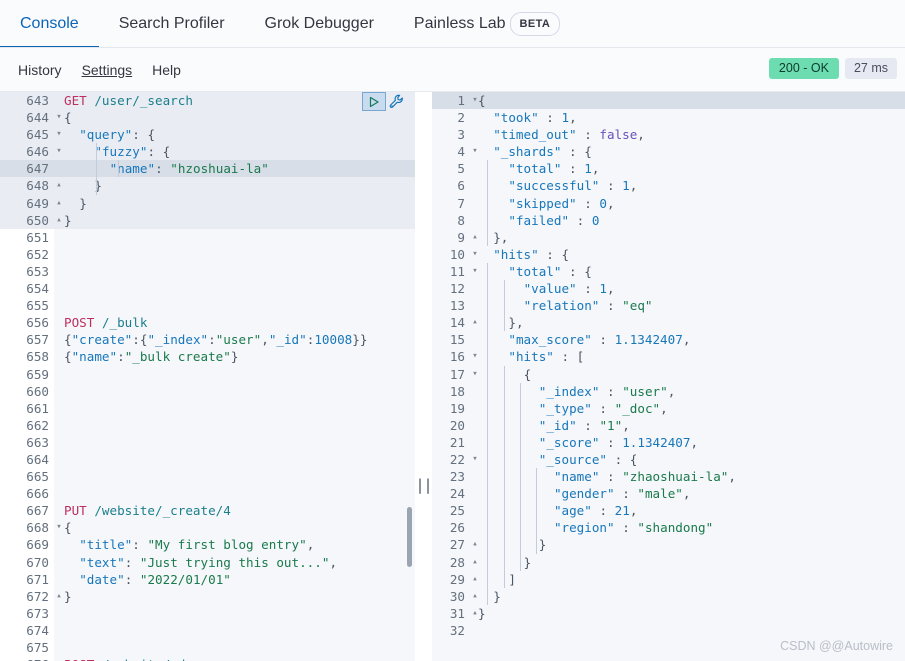 The width and height of the screenshot is (905, 661). I want to click on subnav-help: Help, so click(166, 70).